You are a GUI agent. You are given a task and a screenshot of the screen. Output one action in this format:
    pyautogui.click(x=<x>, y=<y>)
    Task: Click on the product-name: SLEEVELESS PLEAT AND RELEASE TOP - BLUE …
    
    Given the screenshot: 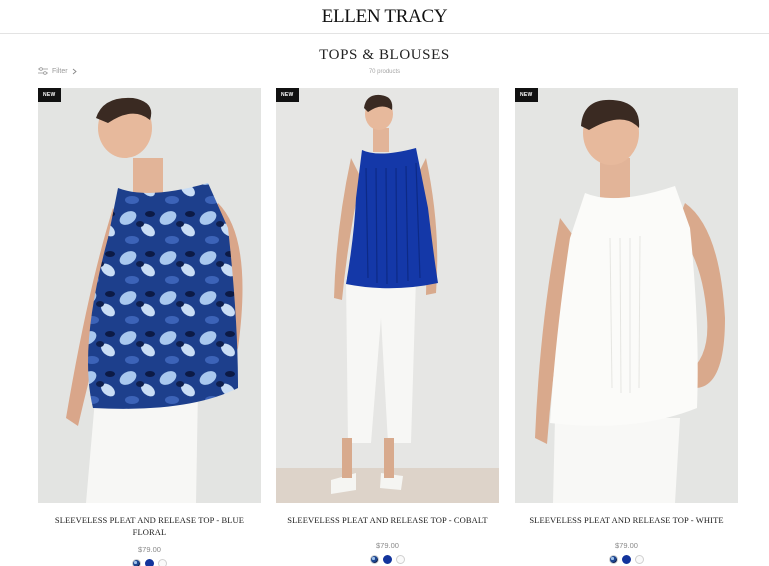 What is the action you would take?
    pyautogui.click(x=149, y=526)
    